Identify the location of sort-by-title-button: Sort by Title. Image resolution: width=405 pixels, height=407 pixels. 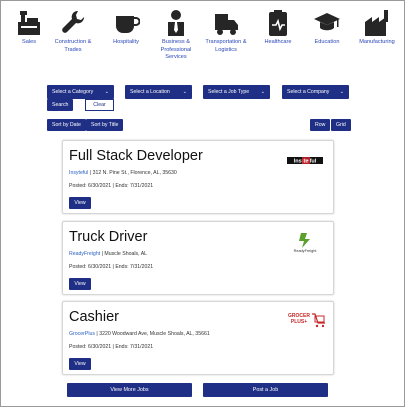
(105, 125).